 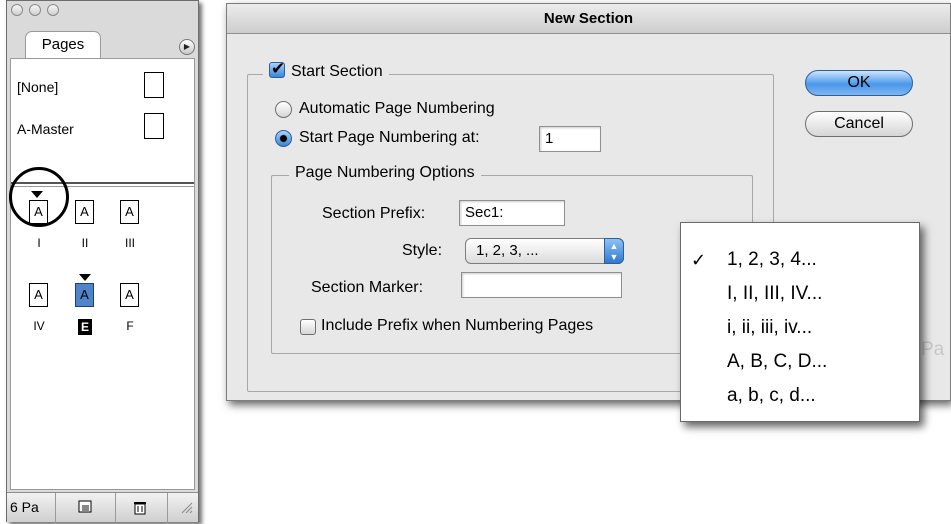 I want to click on page-label: III, so click(x=129, y=243).